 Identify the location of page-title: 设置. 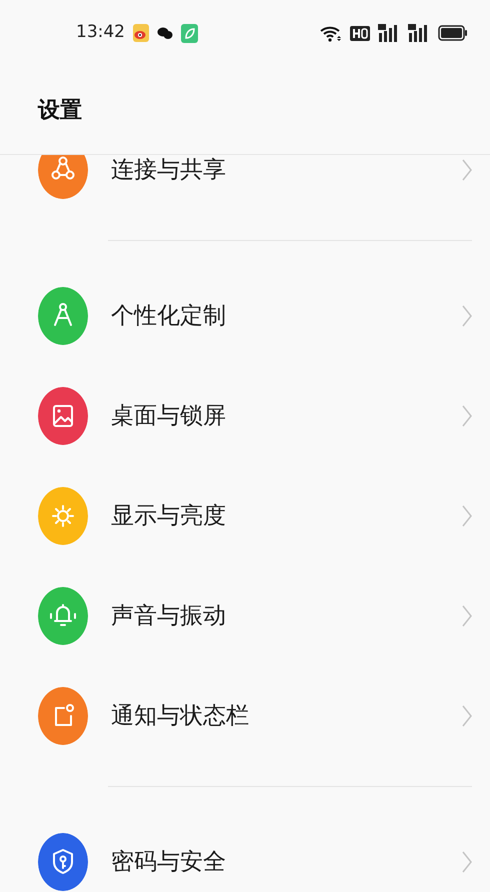
(60, 110).